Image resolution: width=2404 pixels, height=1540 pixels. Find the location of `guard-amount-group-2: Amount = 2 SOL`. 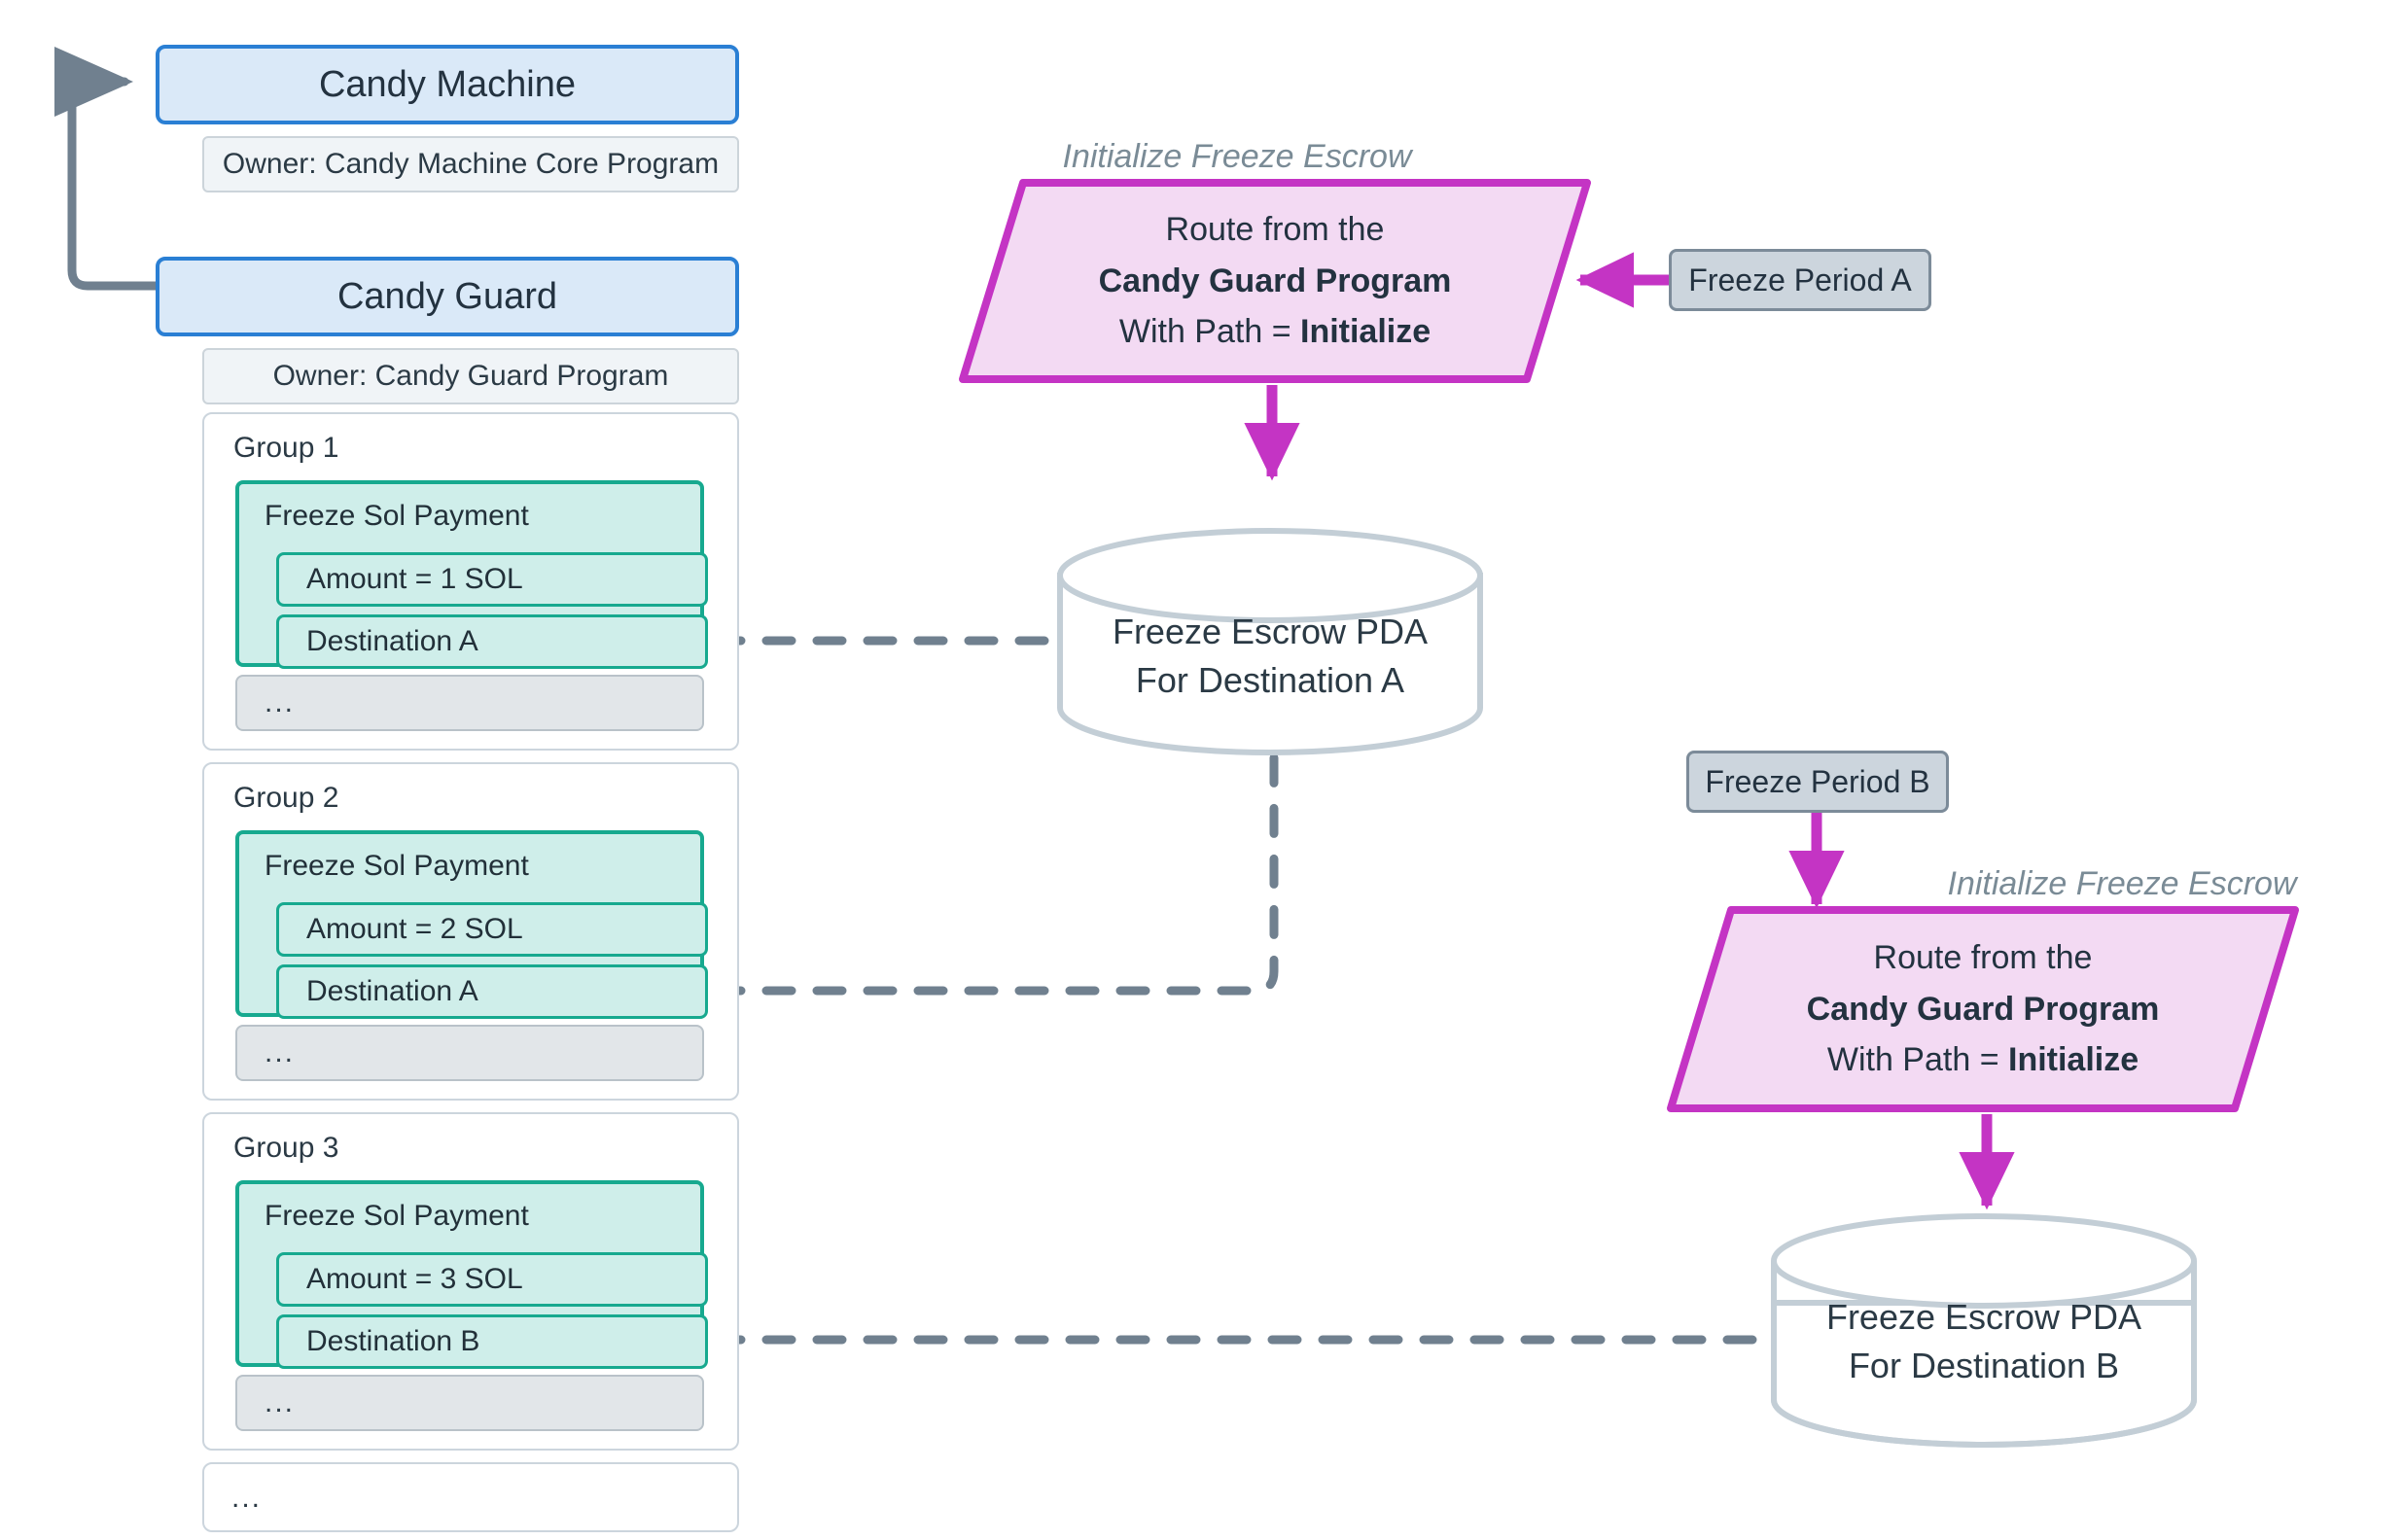

guard-amount-group-2: Amount = 2 SOL is located at coordinates (492, 929).